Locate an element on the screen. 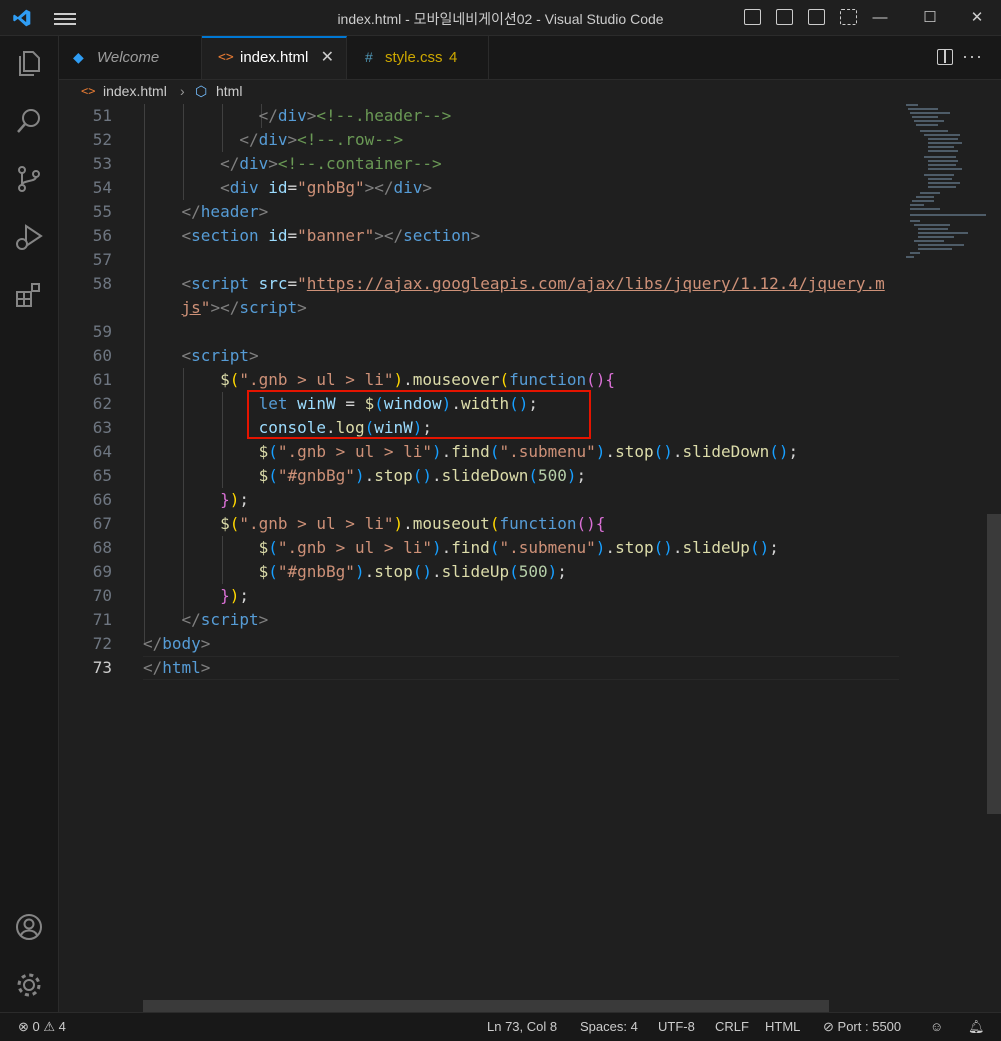 The width and height of the screenshot is (1001, 1041). code-line: </body> is located at coordinates (177, 643).